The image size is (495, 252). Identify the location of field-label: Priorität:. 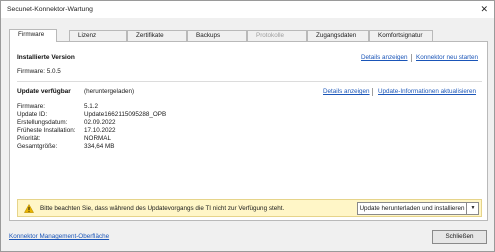
(29, 138).